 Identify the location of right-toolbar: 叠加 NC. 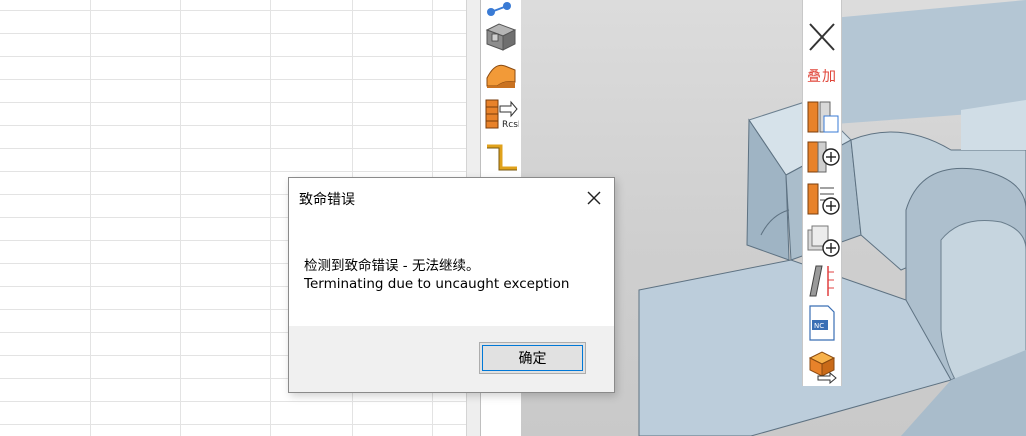
(822, 193).